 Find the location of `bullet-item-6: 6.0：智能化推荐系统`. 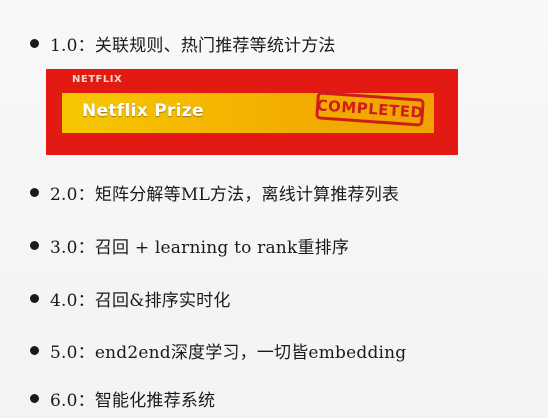

bullet-item-6: 6.0：智能化推荐系统 is located at coordinates (122, 398).